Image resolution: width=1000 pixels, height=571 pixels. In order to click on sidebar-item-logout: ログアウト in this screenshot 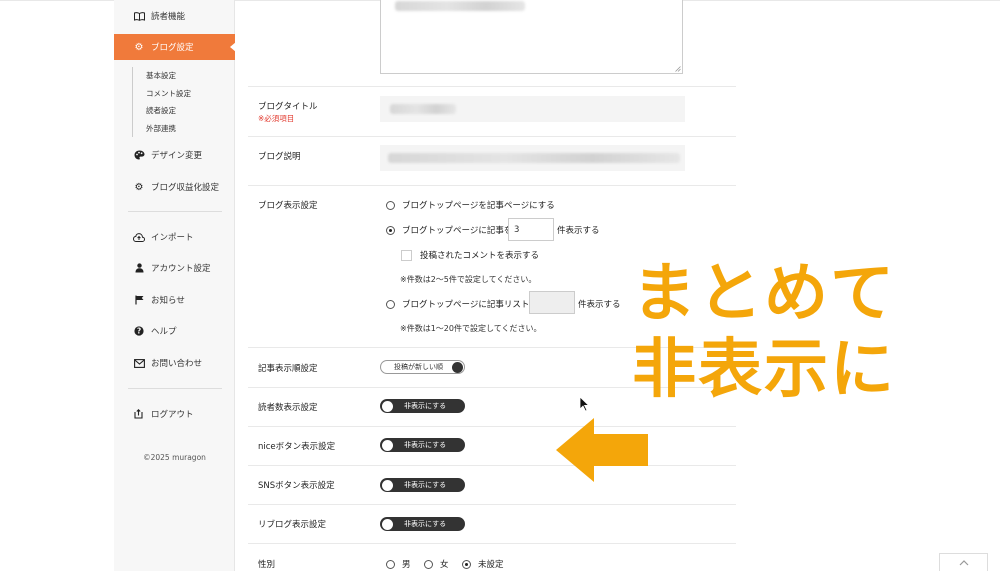, I will do `click(174, 414)`.